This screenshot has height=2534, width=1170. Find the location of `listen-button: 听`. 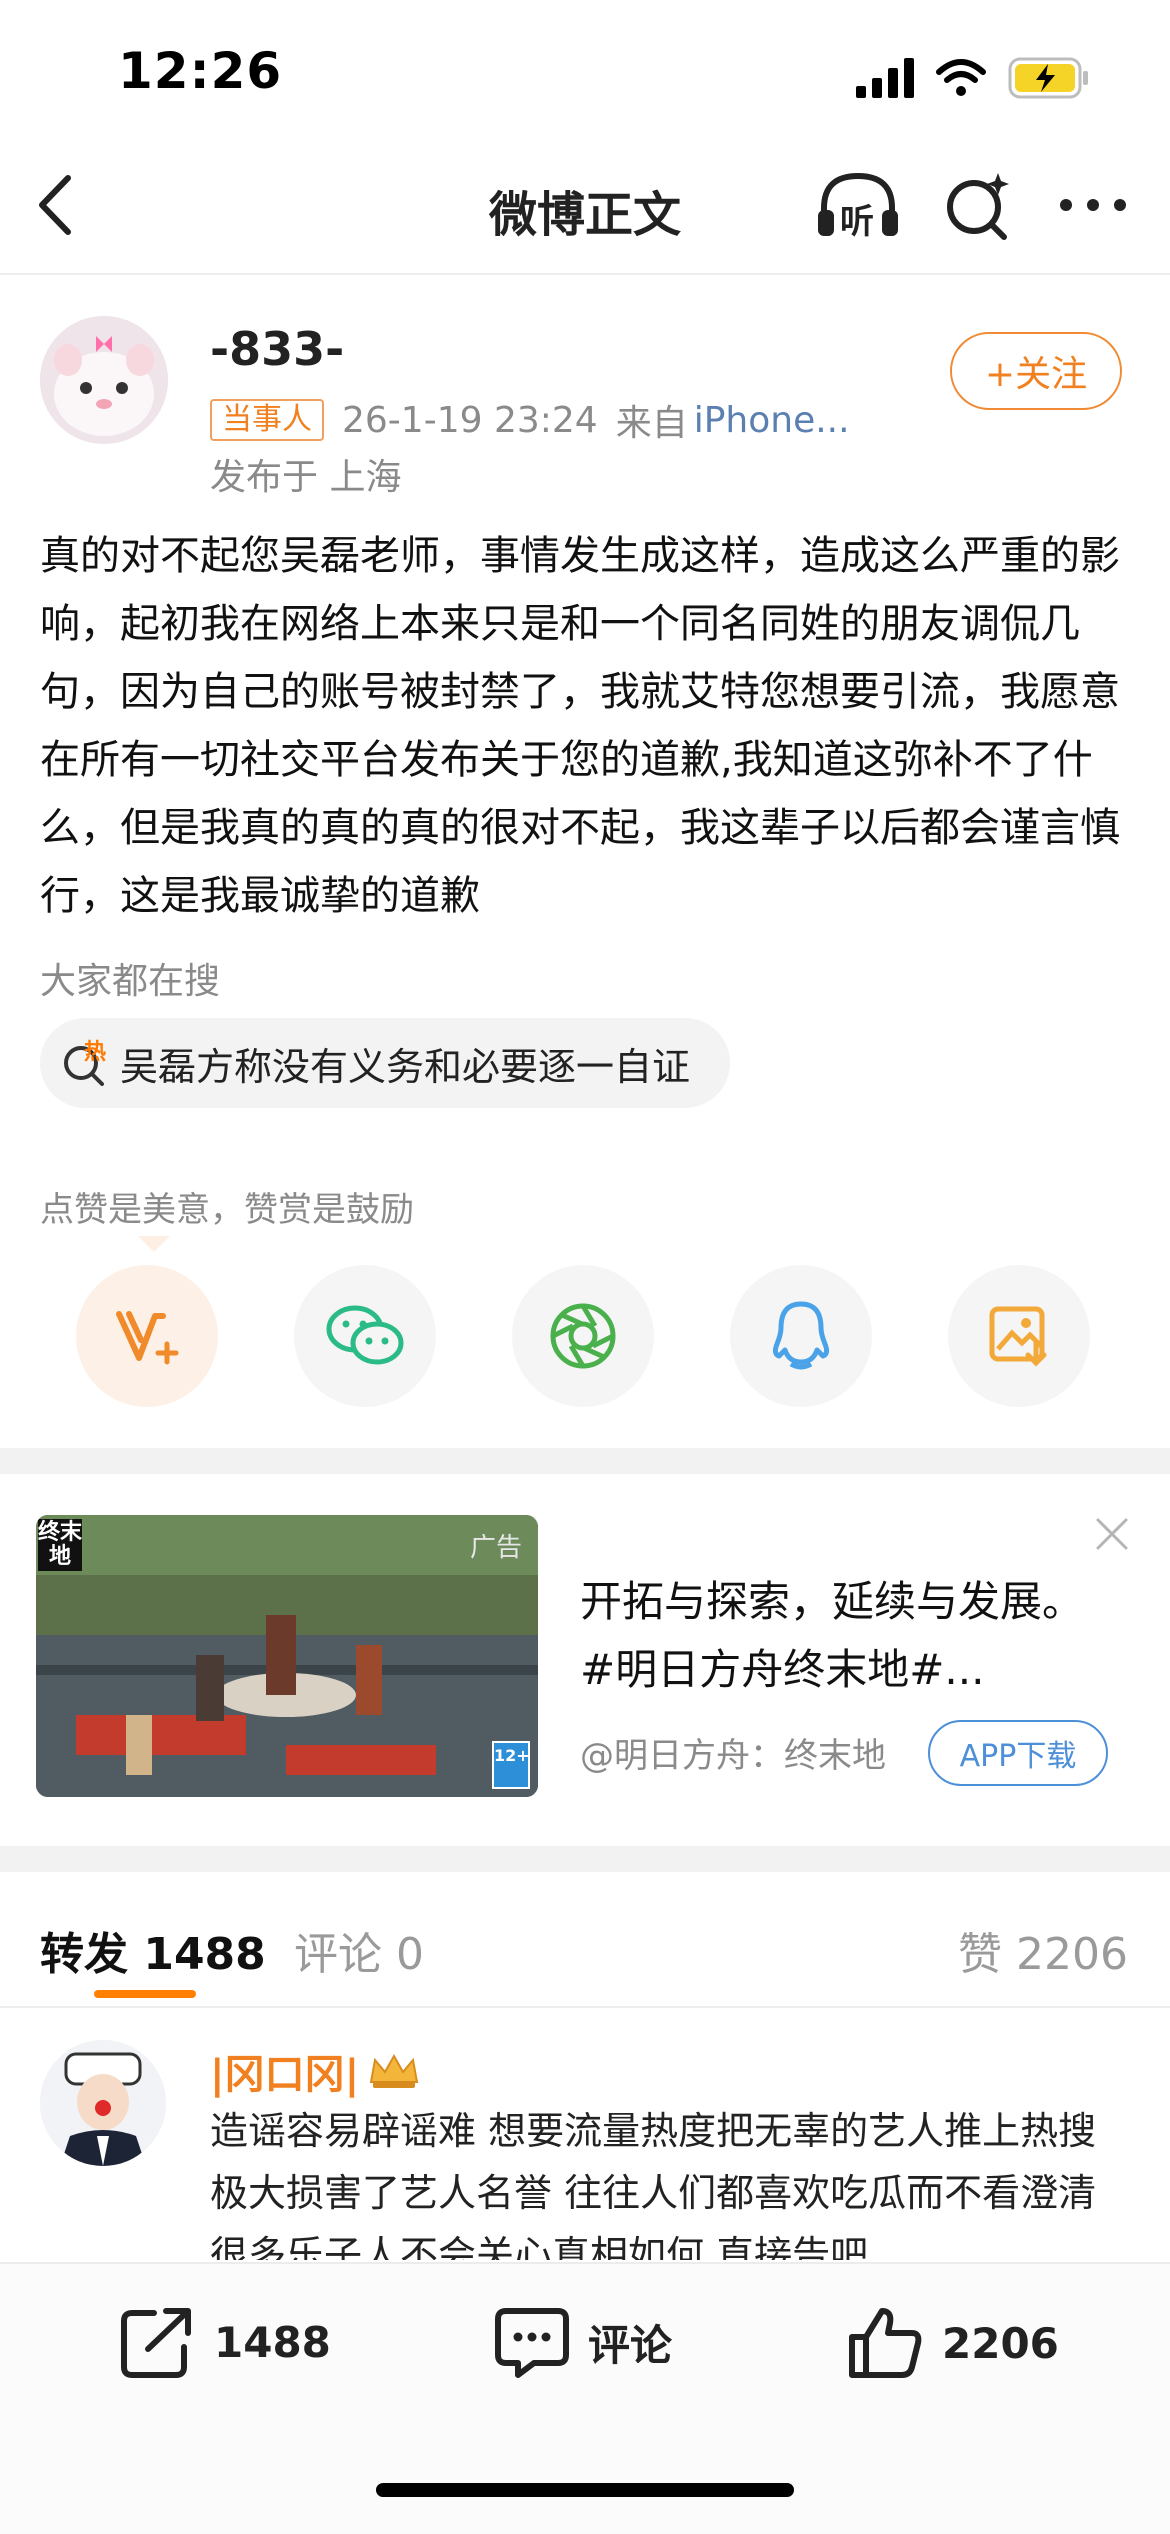

listen-button: 听 is located at coordinates (858, 205).